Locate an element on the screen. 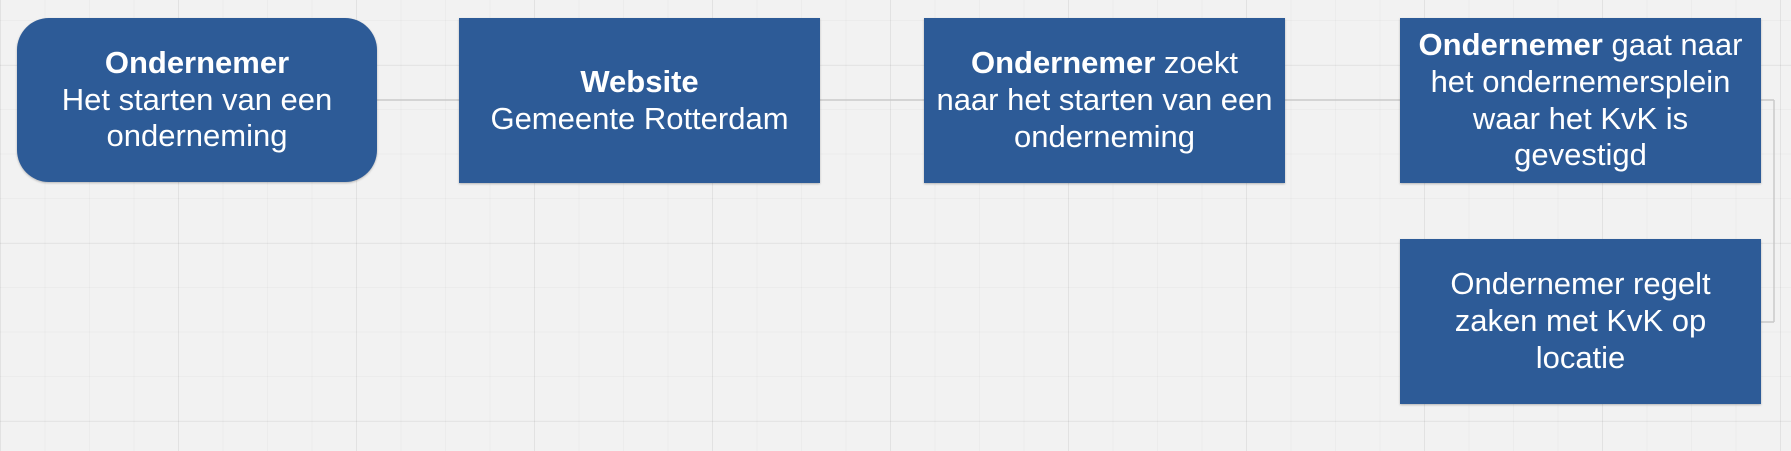  node-website-gemeente: Website Gemeente Rotterdam is located at coordinates (639, 100).